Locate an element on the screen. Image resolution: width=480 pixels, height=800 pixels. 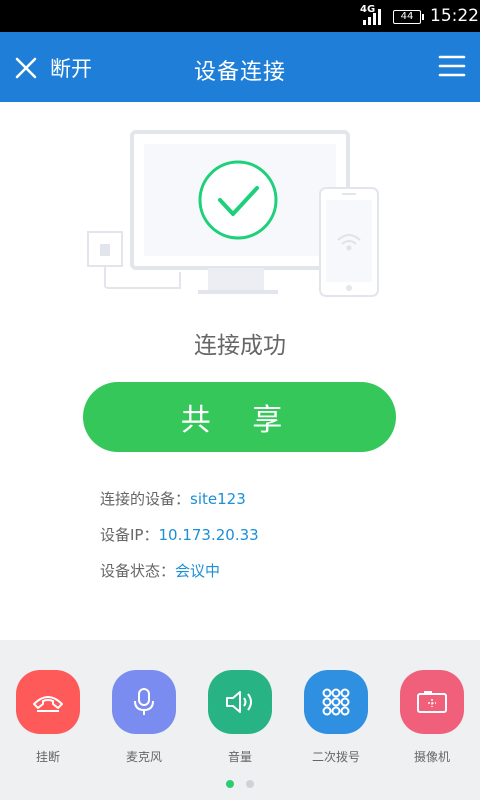
connection-status: 连接成功 is located at coordinates (240, 346).